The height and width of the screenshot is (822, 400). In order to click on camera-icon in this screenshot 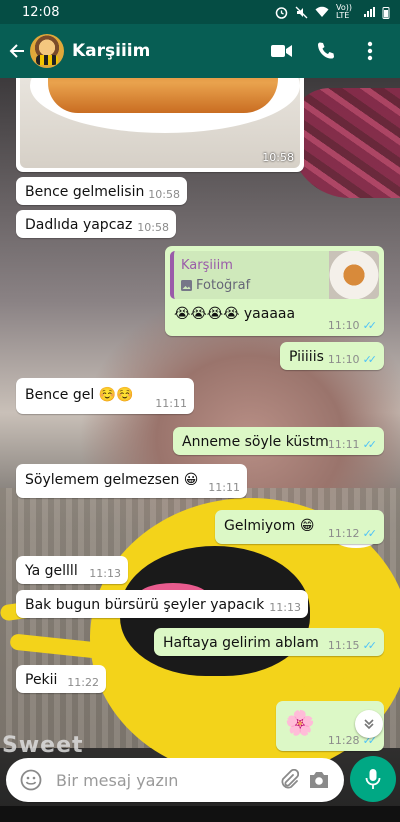, I will do `click(319, 780)`.